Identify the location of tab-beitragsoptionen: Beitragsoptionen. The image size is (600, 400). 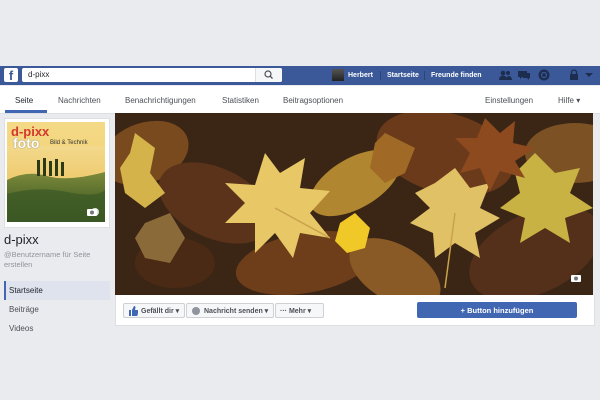
(313, 99).